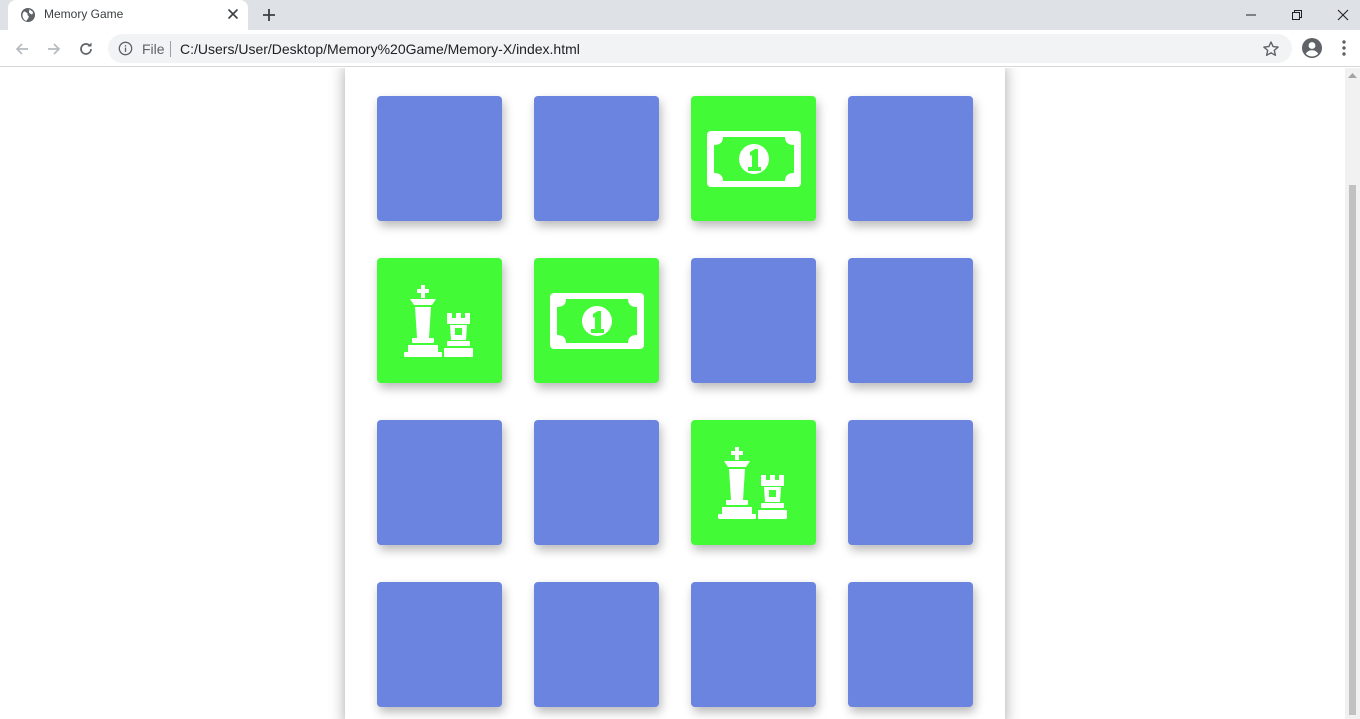 The height and width of the screenshot is (719, 1360). What do you see at coordinates (125, 48) in the screenshot?
I see `info-icon` at bounding box center [125, 48].